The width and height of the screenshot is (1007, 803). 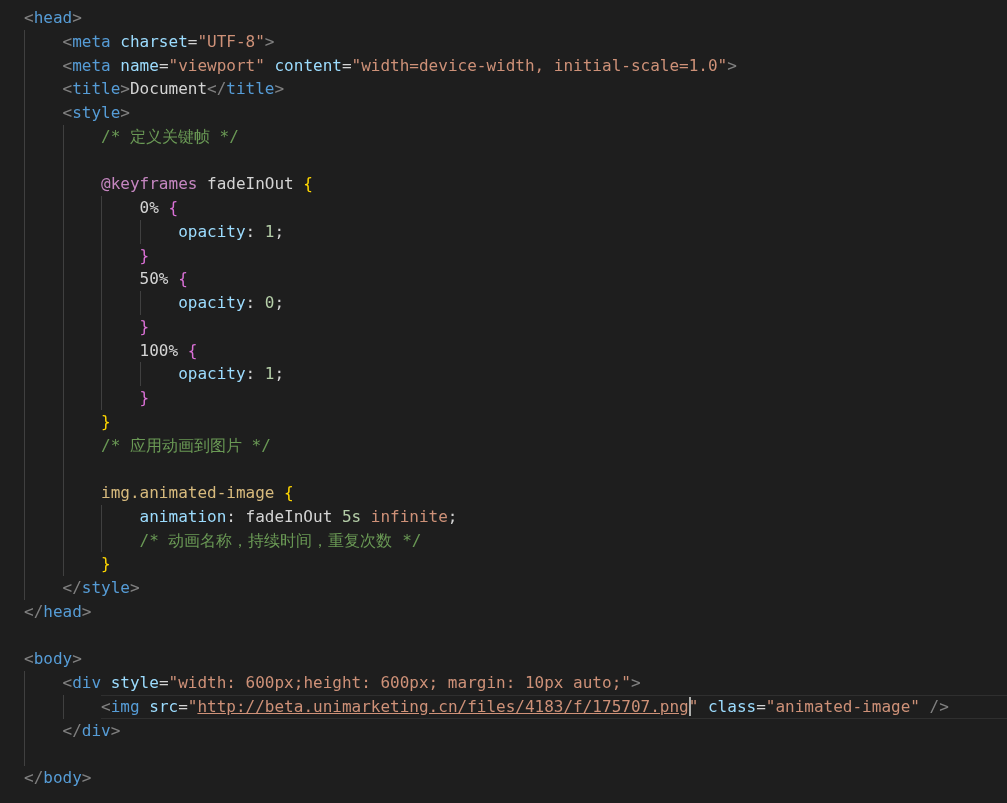 I want to click on code-line: <head>, so click(x=53, y=17).